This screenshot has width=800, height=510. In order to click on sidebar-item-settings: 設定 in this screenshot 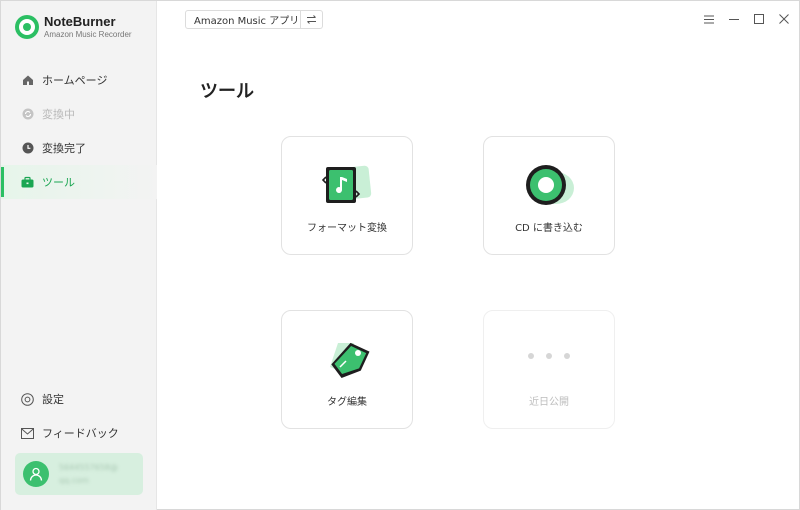, I will do `click(79, 399)`.